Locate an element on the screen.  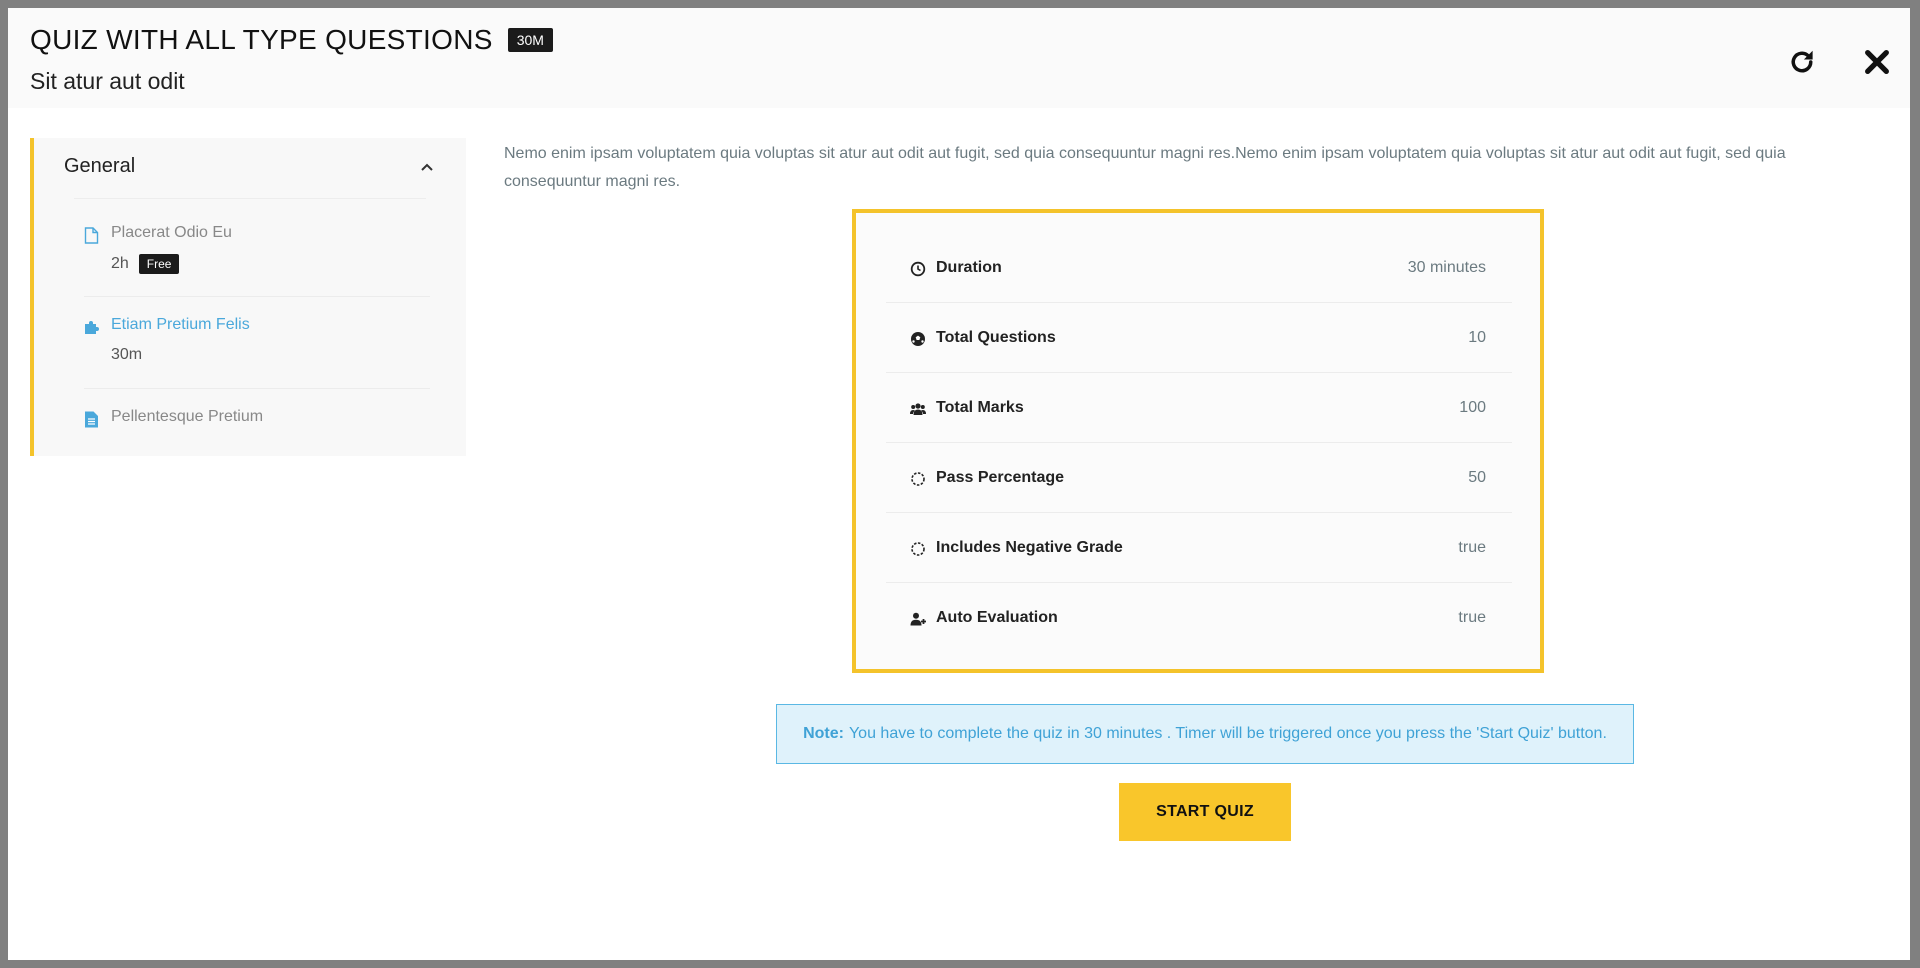
title-row: QUIZ WITH ALL TYPE QUESTIONS 30M is located at coordinates (291, 40).